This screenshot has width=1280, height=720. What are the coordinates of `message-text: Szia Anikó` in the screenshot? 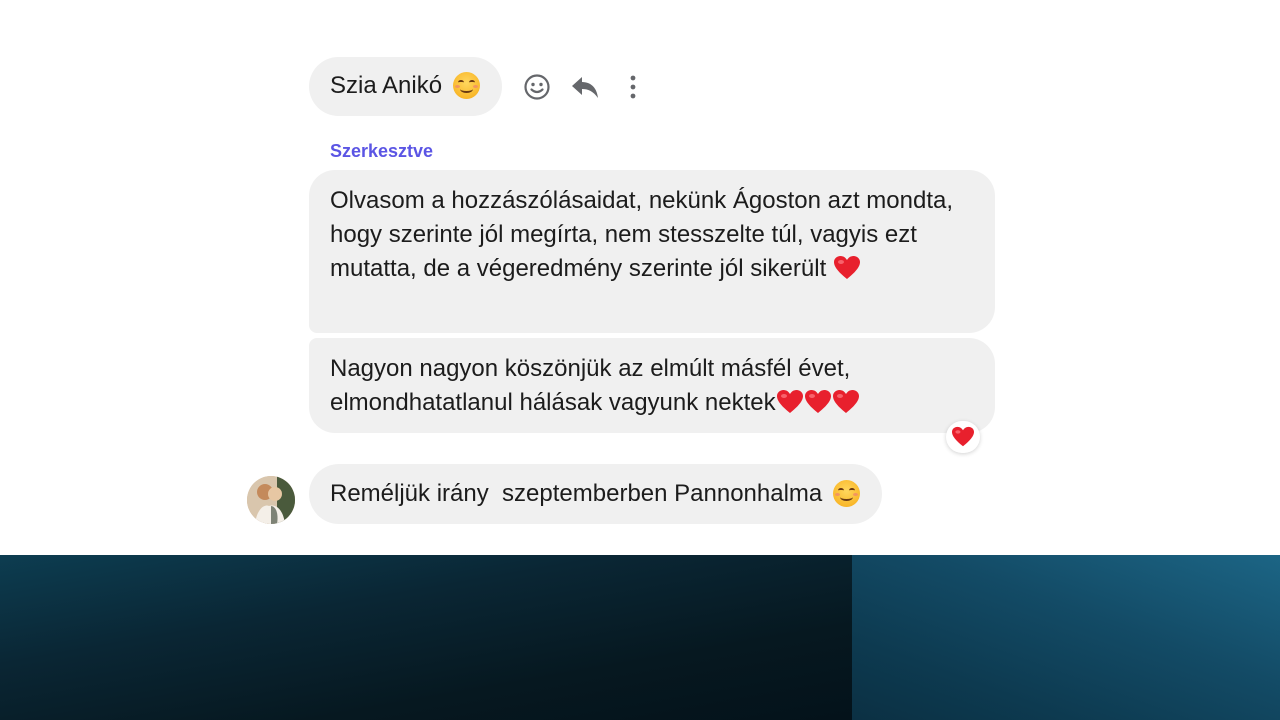 It's located at (386, 85).